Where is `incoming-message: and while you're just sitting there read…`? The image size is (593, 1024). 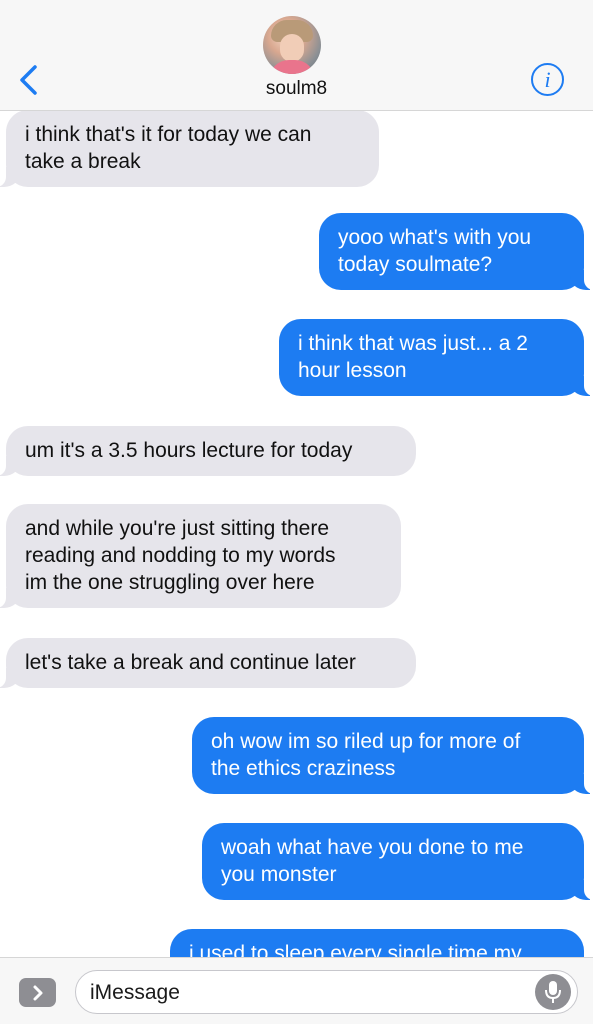
incoming-message: and while you're just sitting there read… is located at coordinates (200, 556).